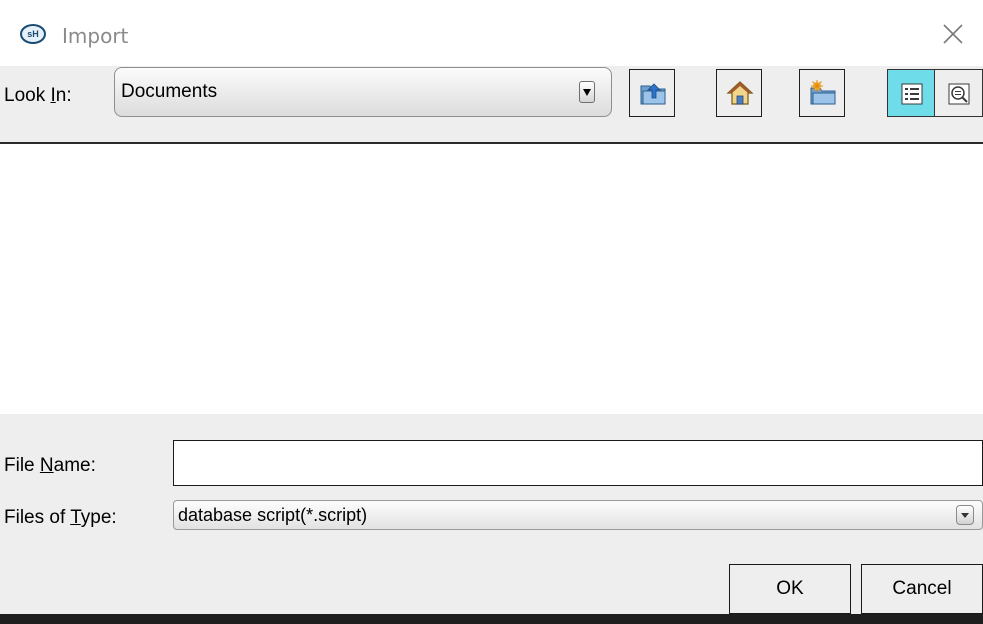 The image size is (983, 624). What do you see at coordinates (922, 589) in the screenshot?
I see `cancel-button: Cancel` at bounding box center [922, 589].